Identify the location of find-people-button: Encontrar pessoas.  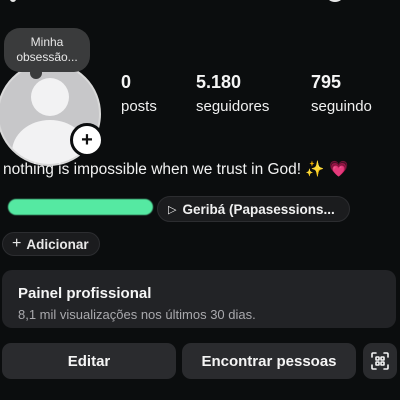
(269, 361).